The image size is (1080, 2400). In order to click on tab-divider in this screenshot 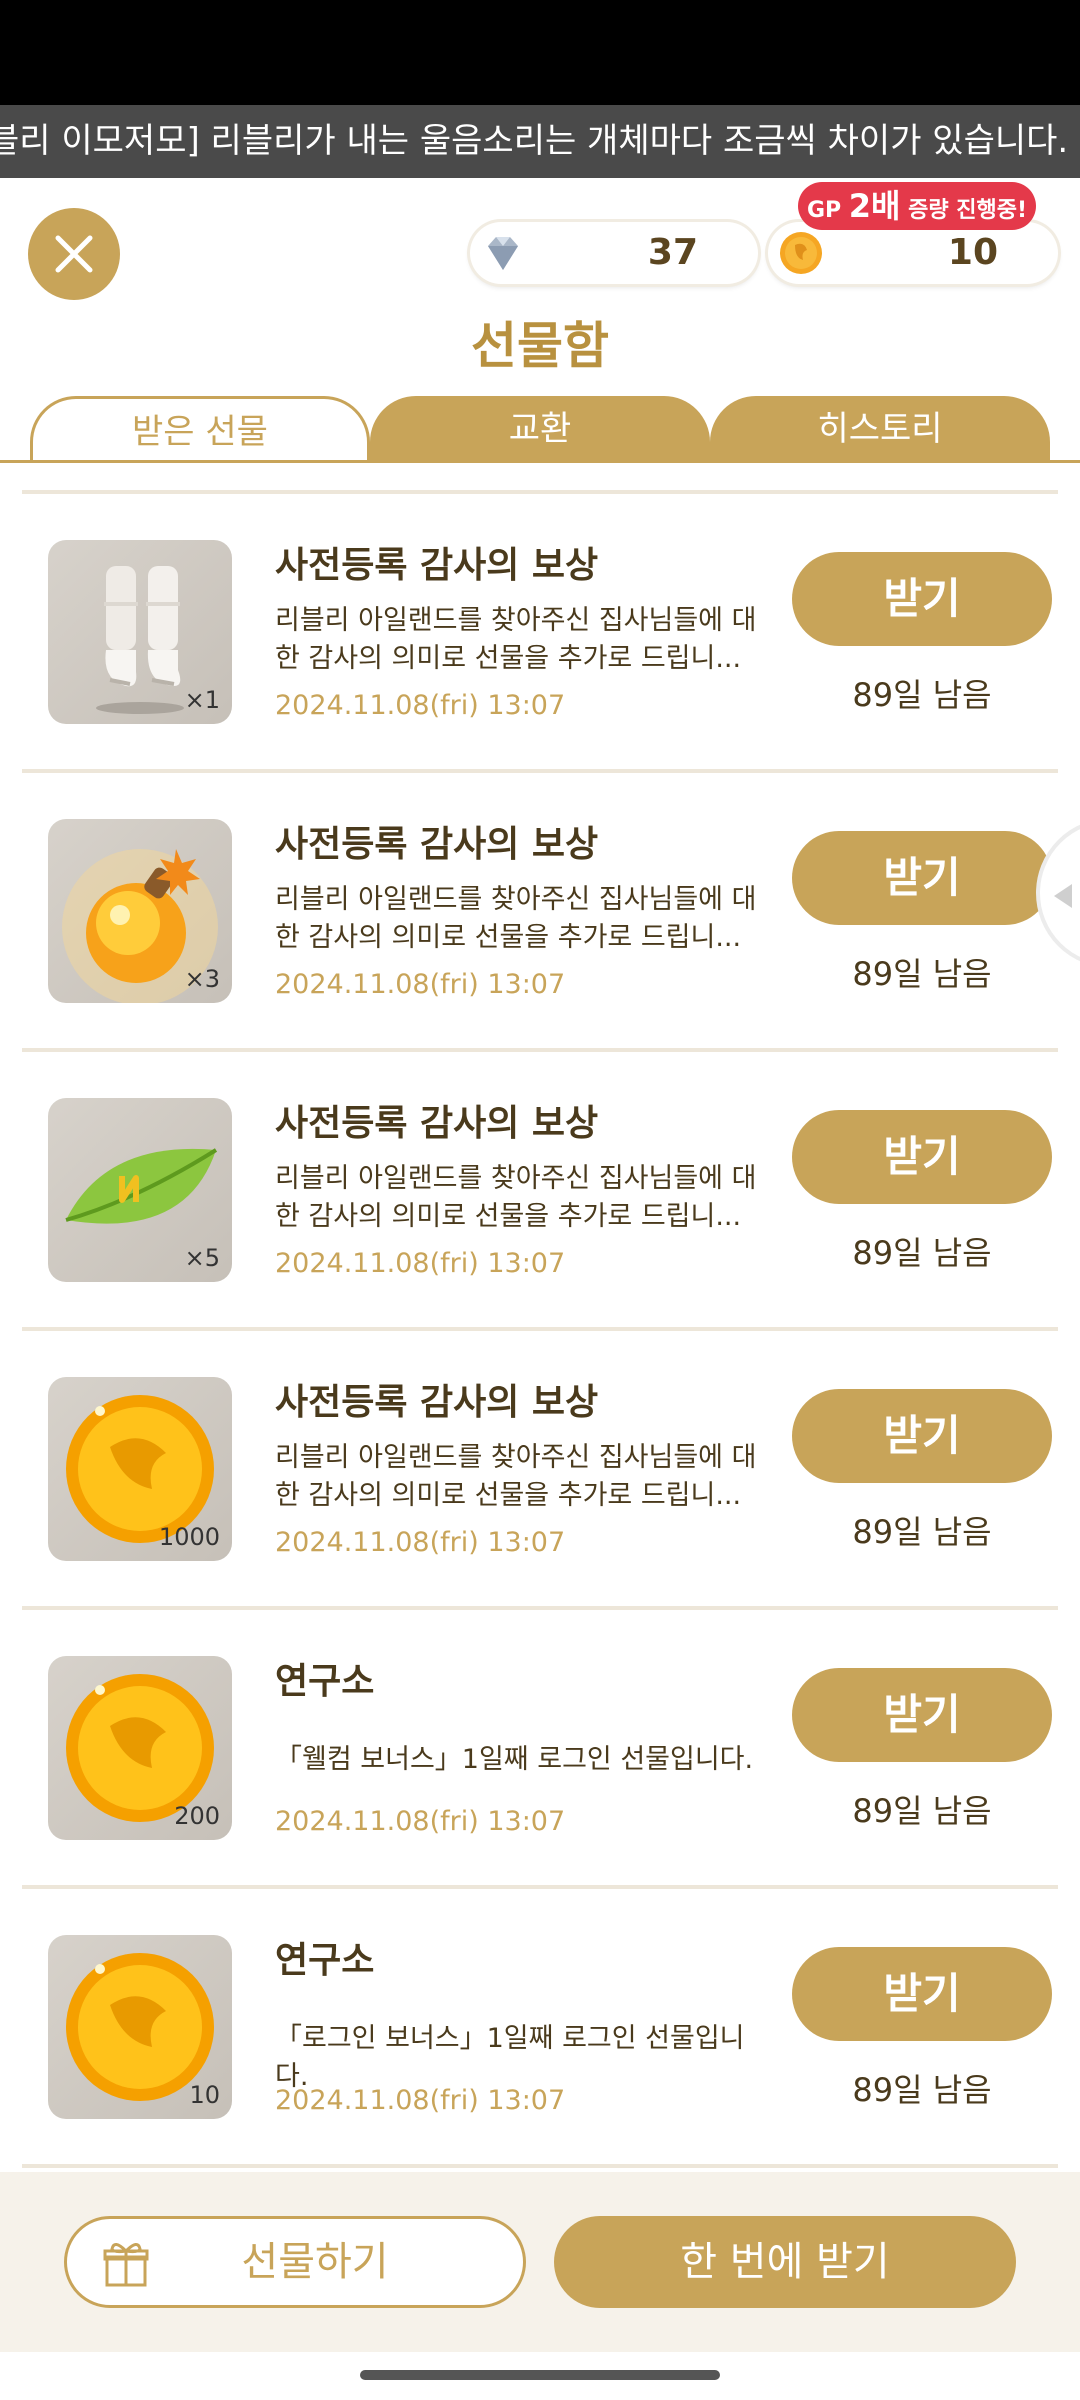, I will do `click(540, 461)`.